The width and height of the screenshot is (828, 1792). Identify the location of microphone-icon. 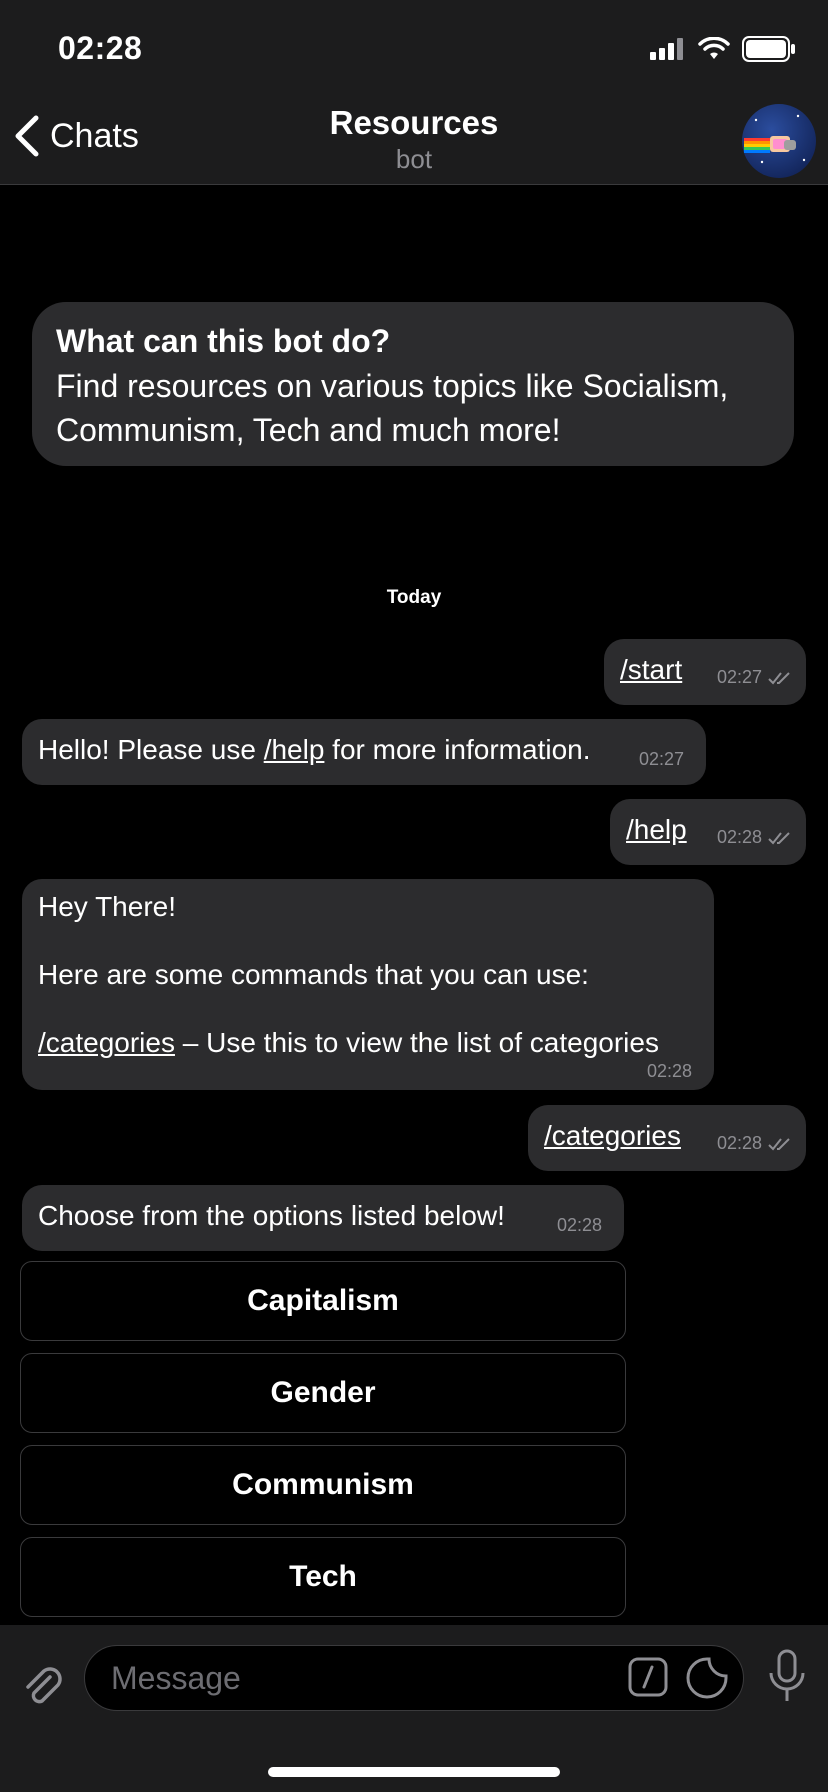
(787, 1676).